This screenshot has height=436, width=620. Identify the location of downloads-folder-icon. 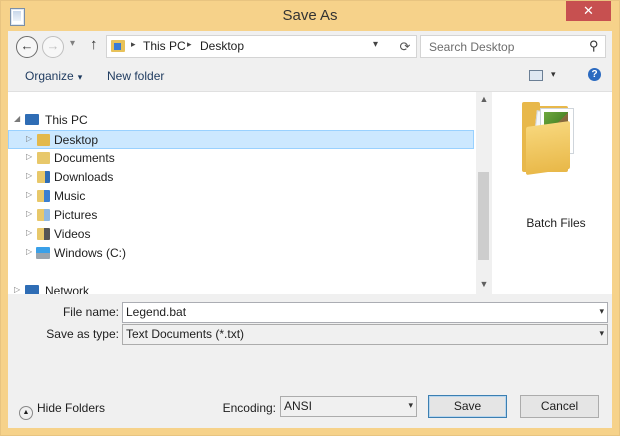
(43, 177).